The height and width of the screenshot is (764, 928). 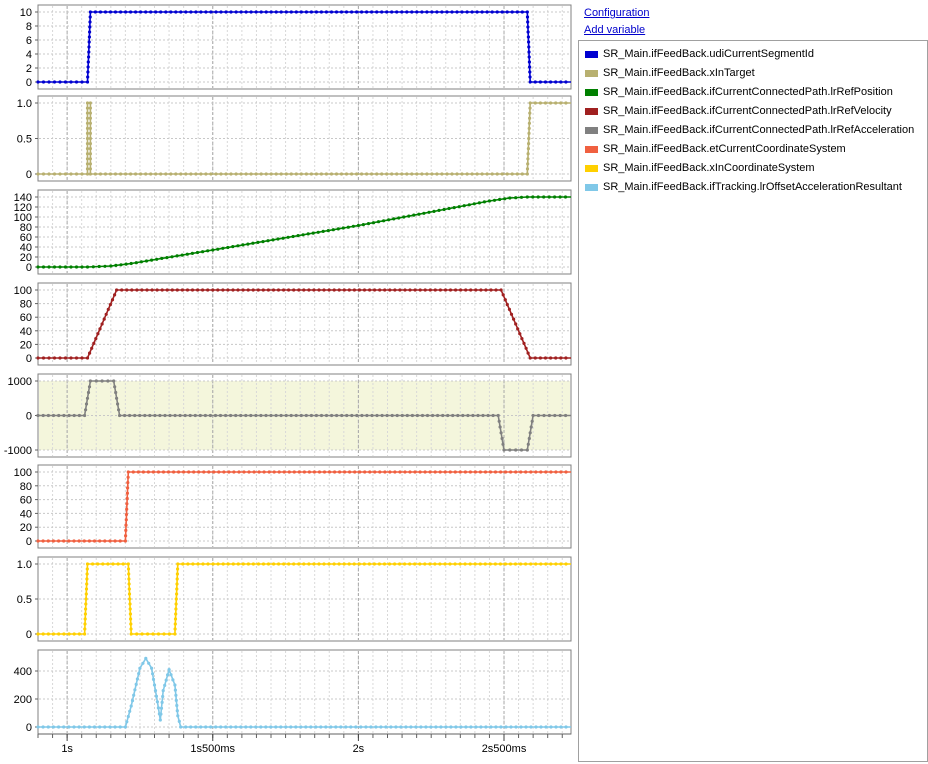 What do you see at coordinates (670, 73) in the screenshot?
I see `legend-item: SR_Main.ifFeedBack.xInTarget` at bounding box center [670, 73].